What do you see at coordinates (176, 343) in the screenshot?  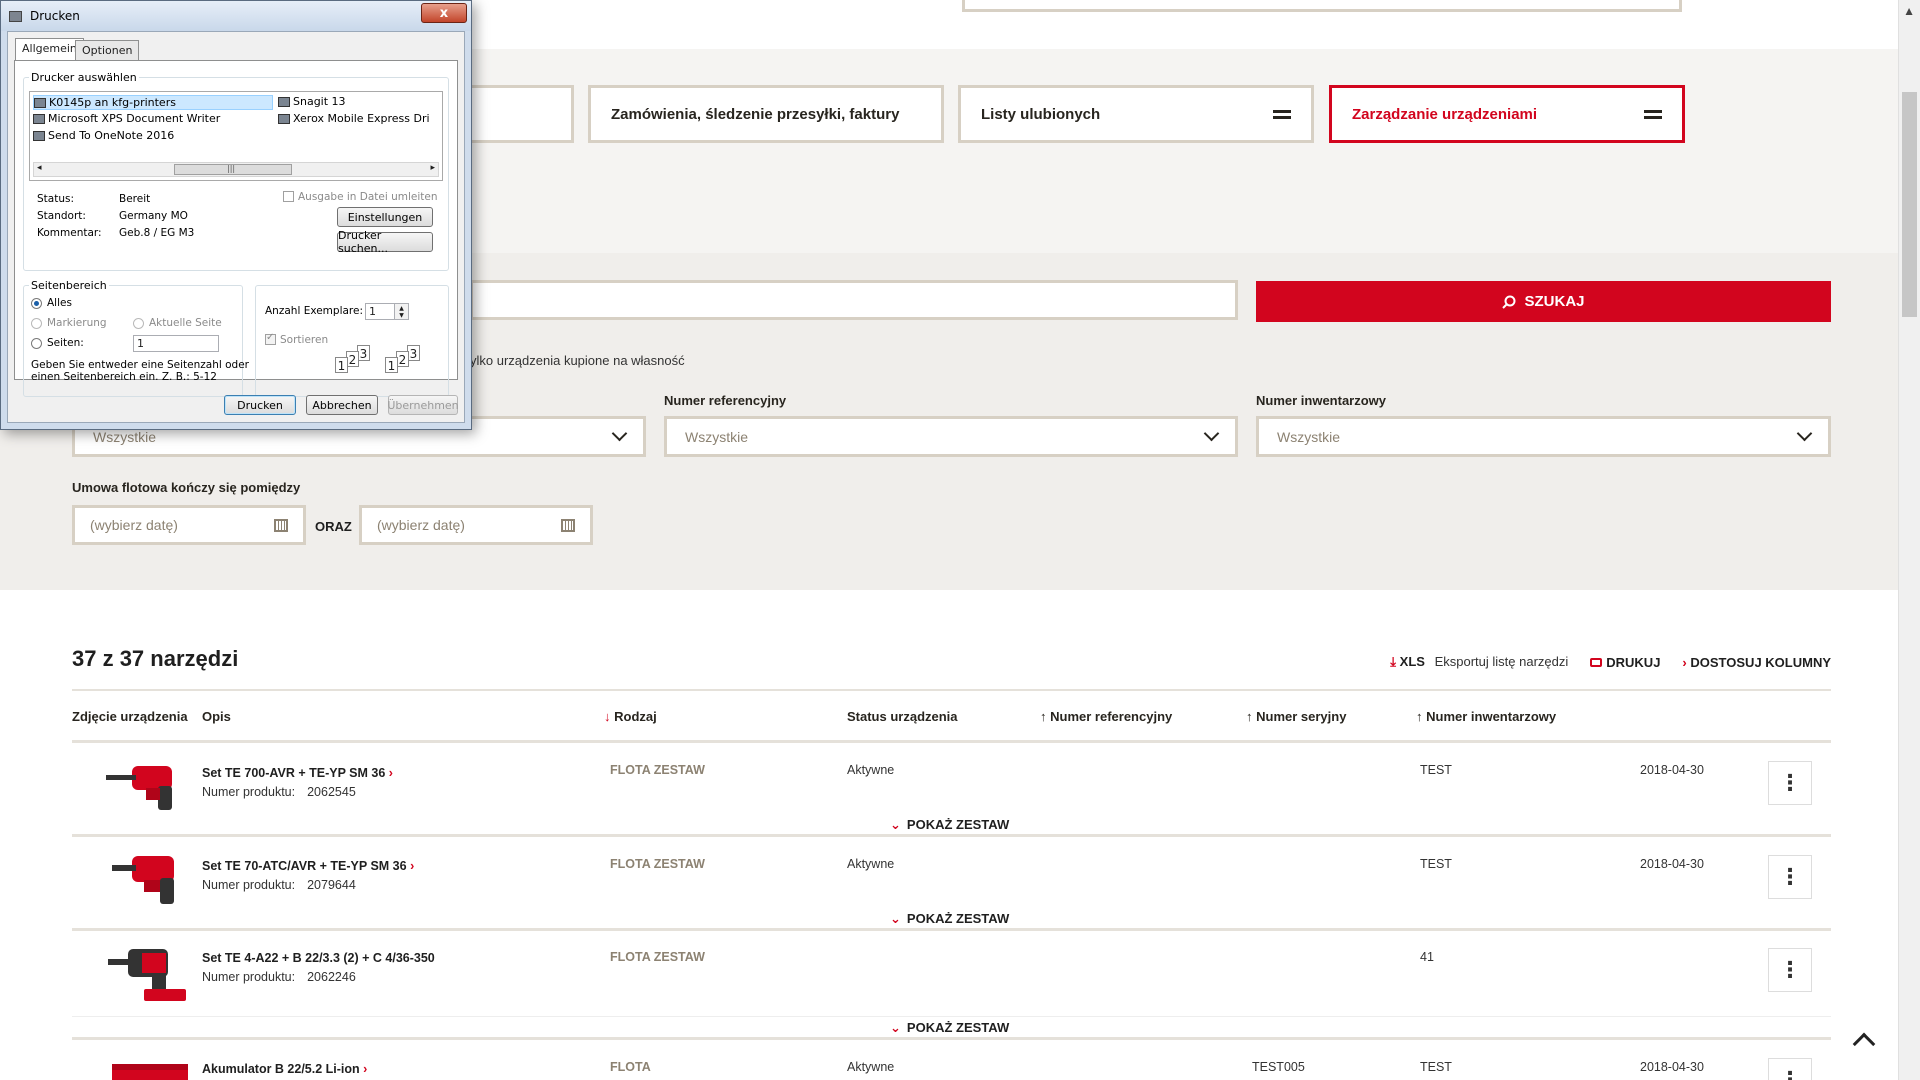 I see `pages-input: 1` at bounding box center [176, 343].